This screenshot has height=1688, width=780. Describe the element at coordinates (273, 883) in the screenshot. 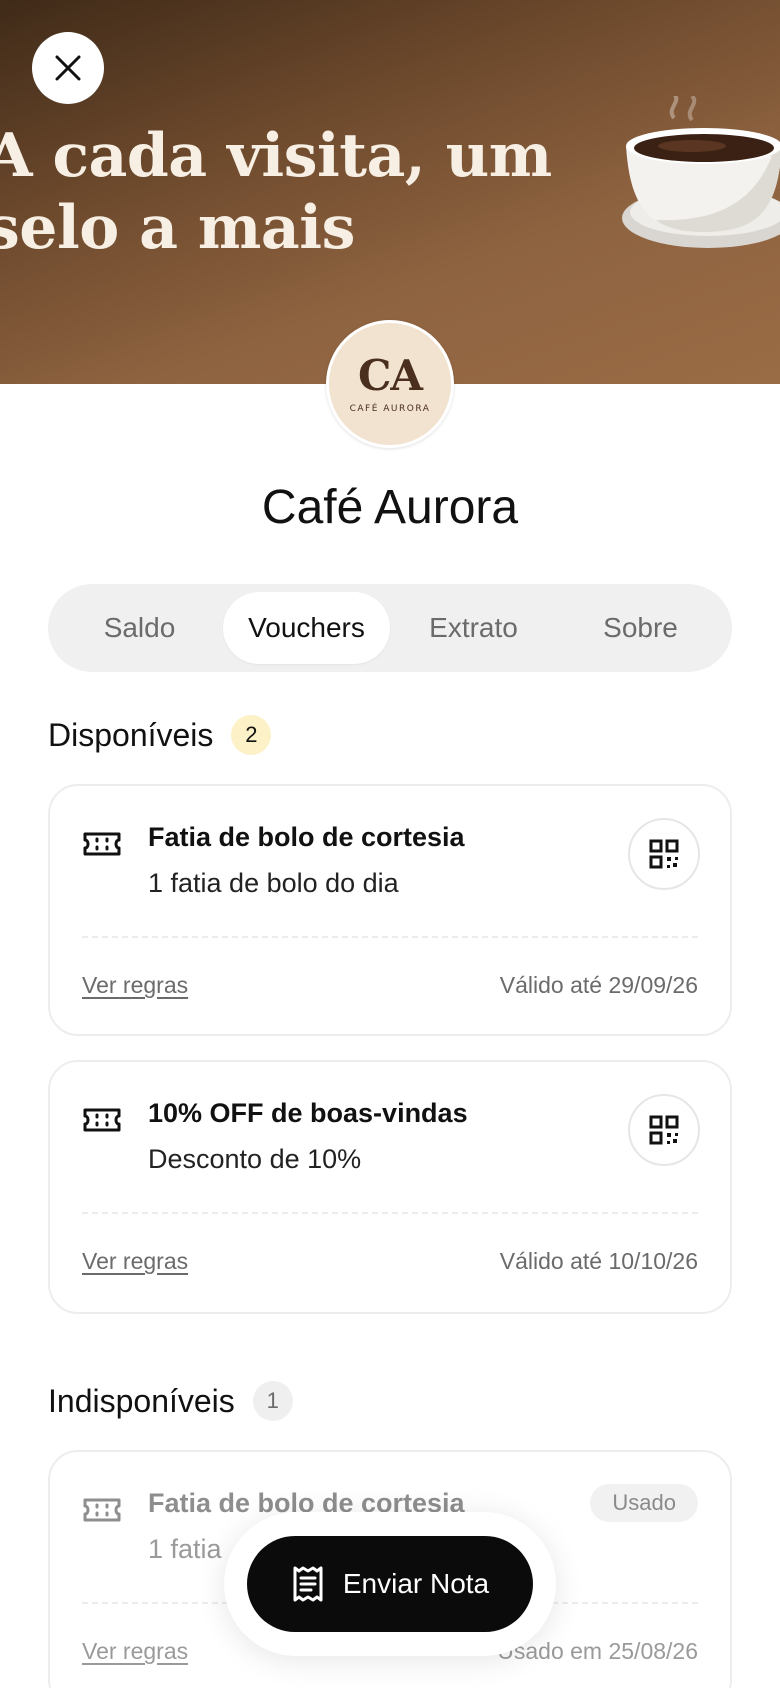

I see `voucher-description: 1 fatia de bolo do dia` at that location.